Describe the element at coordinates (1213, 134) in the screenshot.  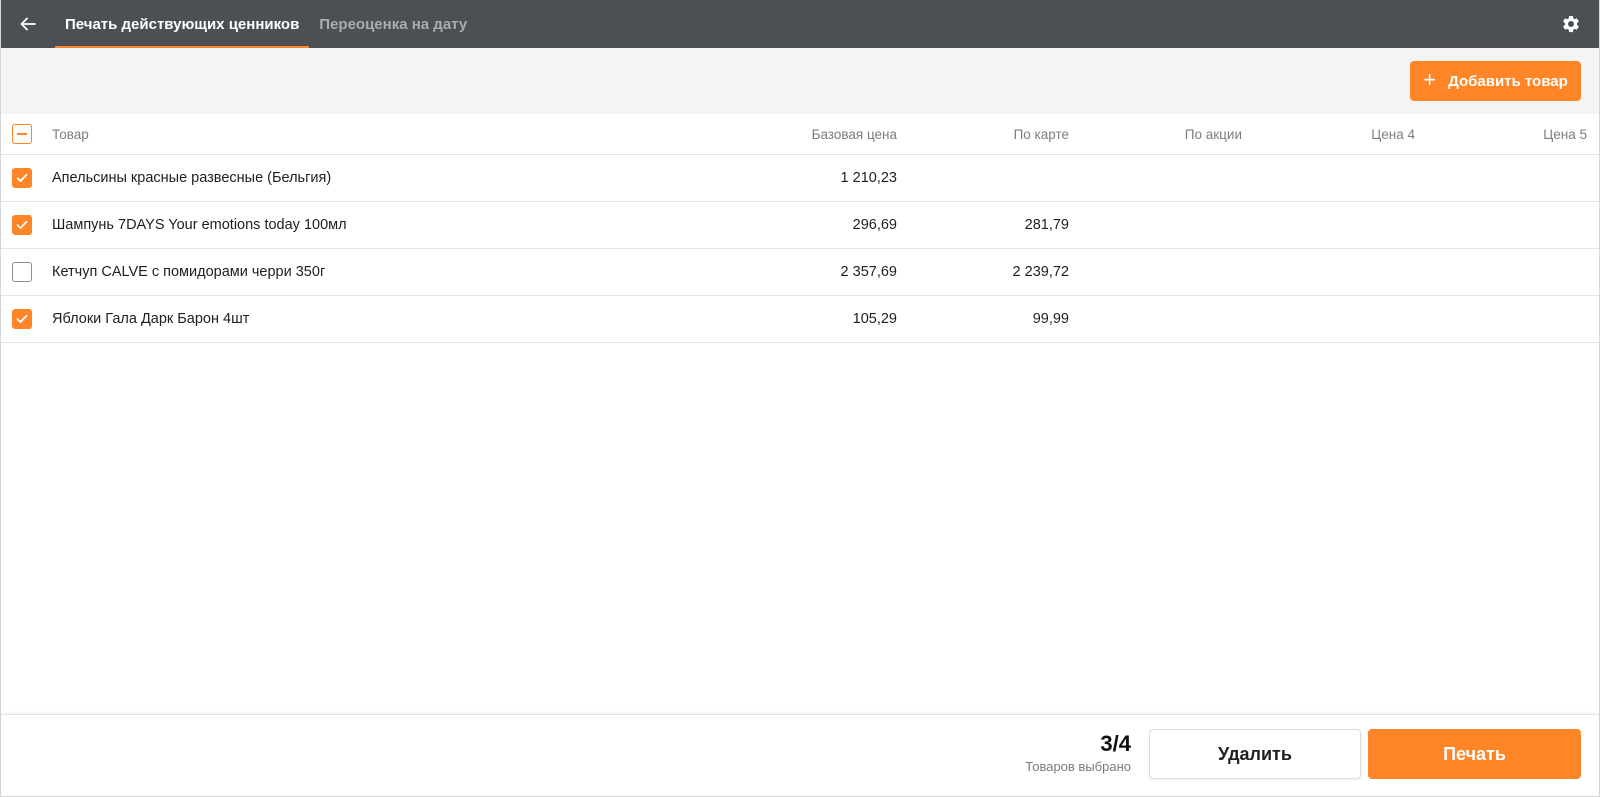
I see `column-header-promo-price: По акции` at that location.